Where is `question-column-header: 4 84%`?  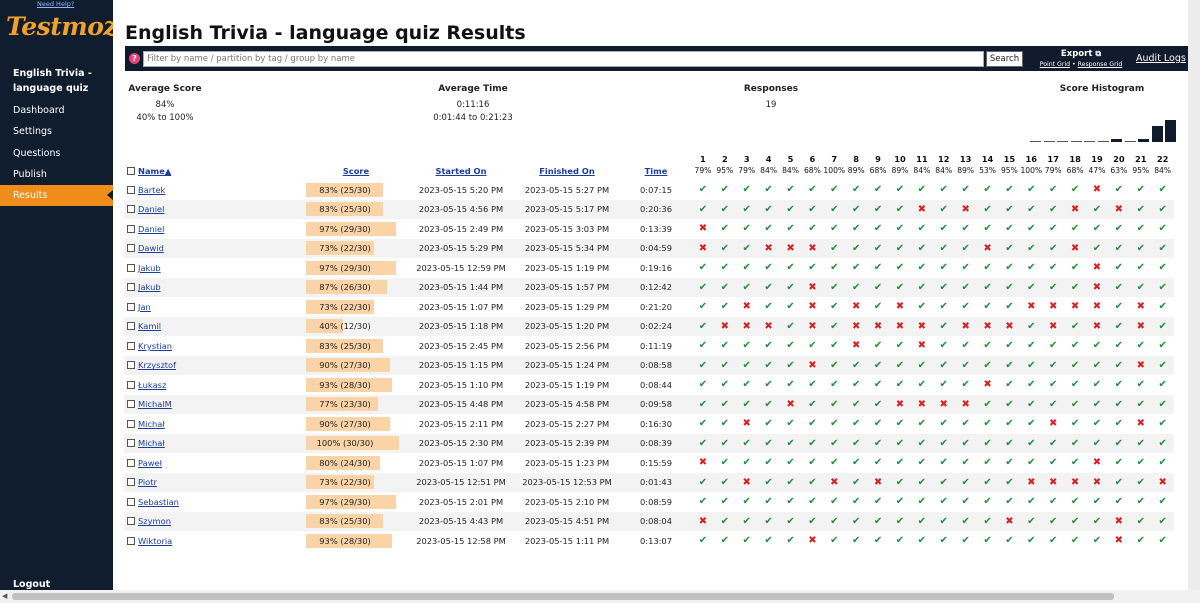
question-column-header: 4 84% is located at coordinates (769, 166).